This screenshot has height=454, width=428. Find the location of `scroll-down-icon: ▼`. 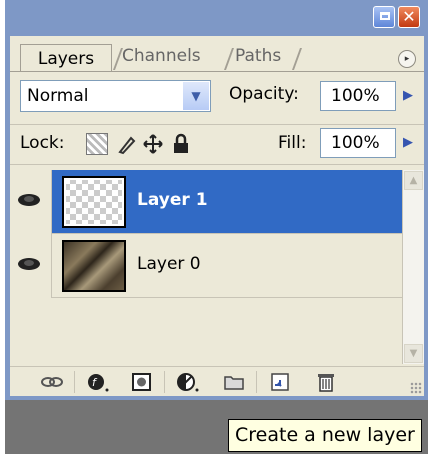

scroll-down-icon: ▼ is located at coordinates (413, 353).